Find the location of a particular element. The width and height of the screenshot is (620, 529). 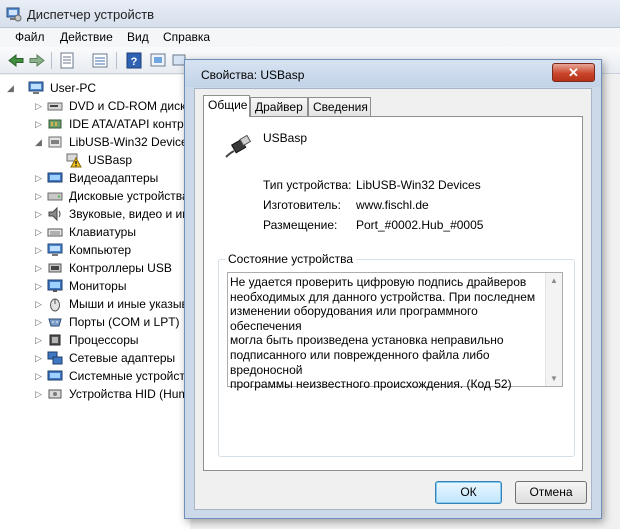

tree-item-network: ▷ Сетевые адаптеры is located at coordinates (95, 358).